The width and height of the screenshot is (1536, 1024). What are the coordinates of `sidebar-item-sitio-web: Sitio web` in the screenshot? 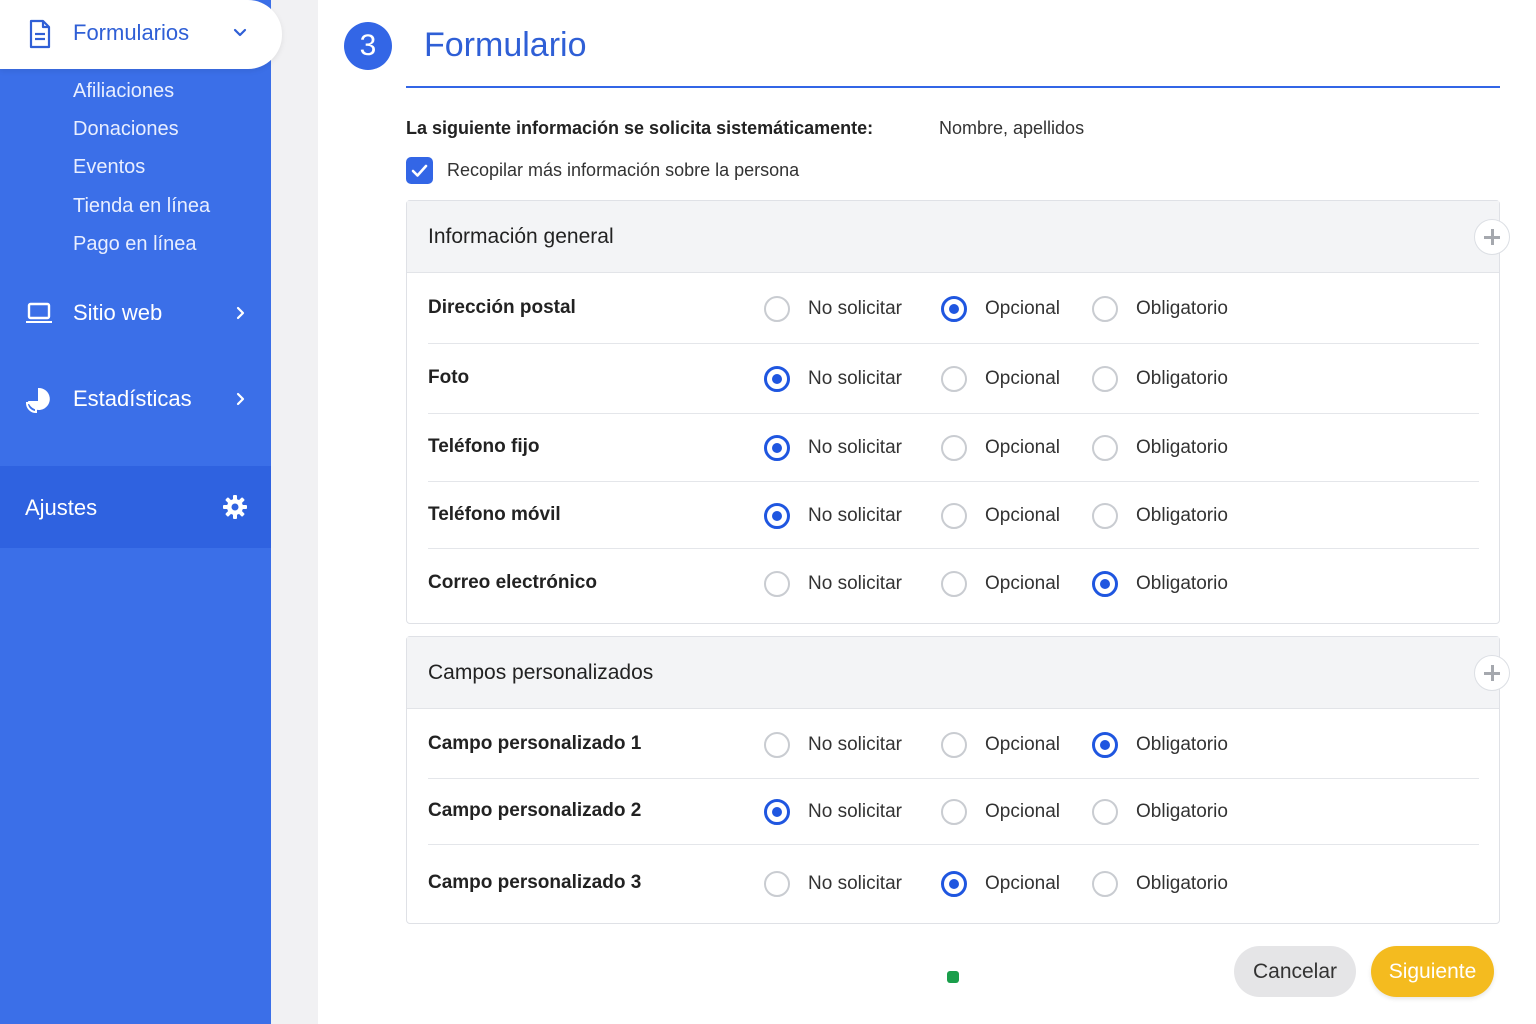 It's located at (135, 313).